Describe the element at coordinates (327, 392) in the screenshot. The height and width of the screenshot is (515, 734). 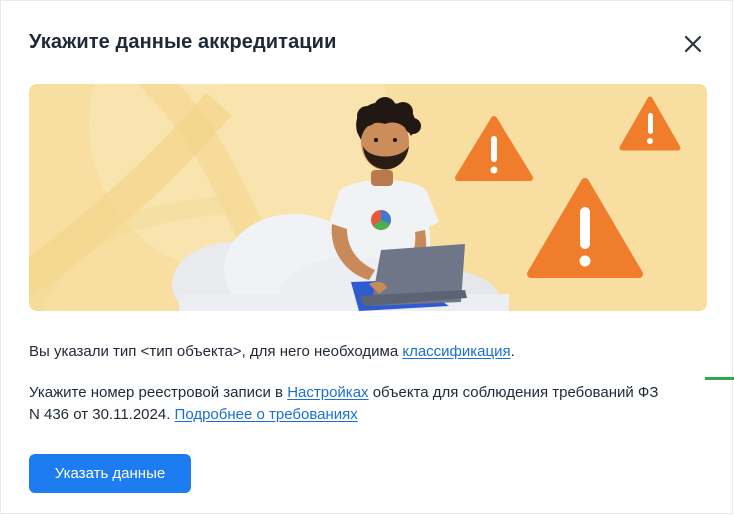
I see `settings-link: Настройках` at that location.